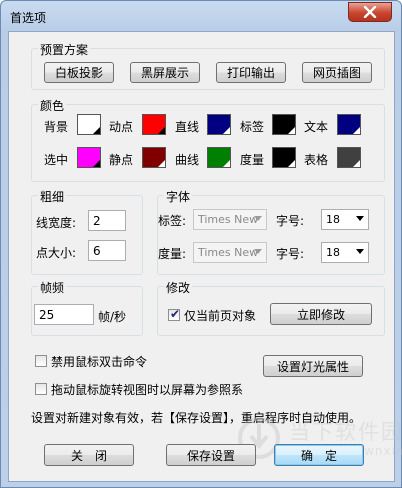 Image resolution: width=402 pixels, height=488 pixels. Describe the element at coordinates (56, 127) in the screenshot. I see `color-label-background: 背景` at that location.